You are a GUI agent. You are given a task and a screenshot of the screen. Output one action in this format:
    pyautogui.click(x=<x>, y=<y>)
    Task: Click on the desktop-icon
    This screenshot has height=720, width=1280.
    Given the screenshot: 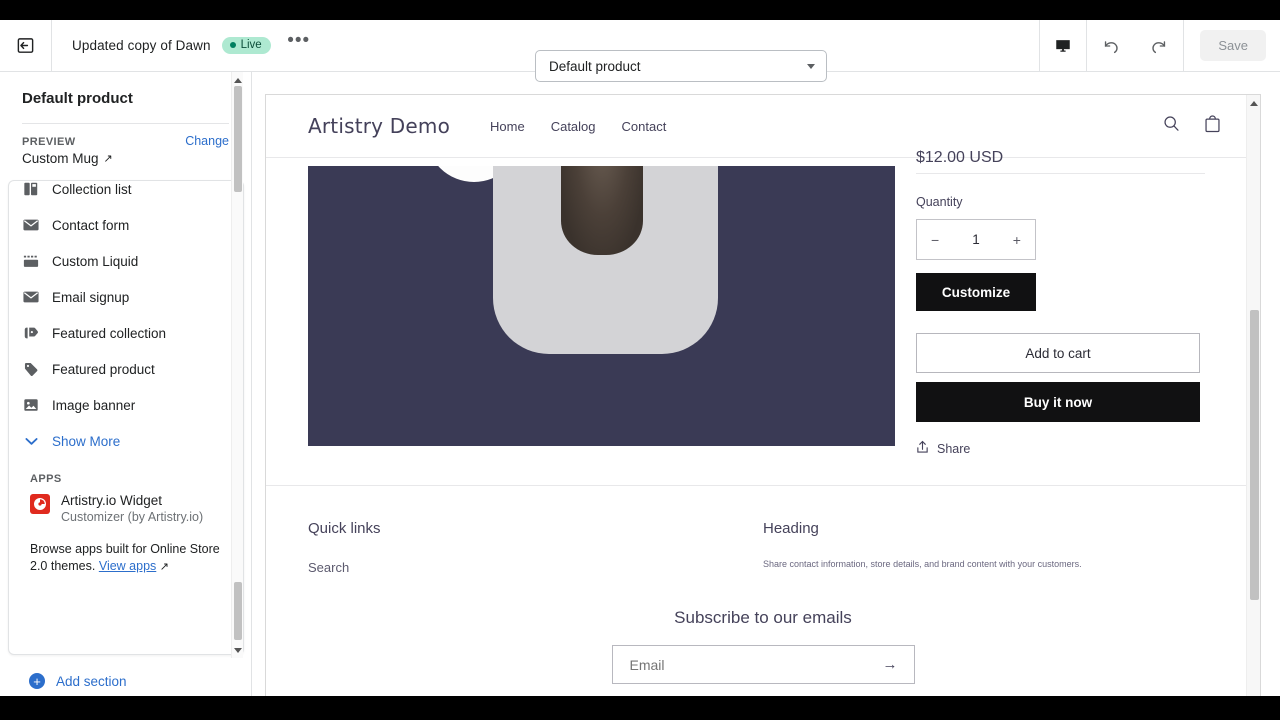 What is the action you would take?
    pyautogui.click(x=1063, y=45)
    